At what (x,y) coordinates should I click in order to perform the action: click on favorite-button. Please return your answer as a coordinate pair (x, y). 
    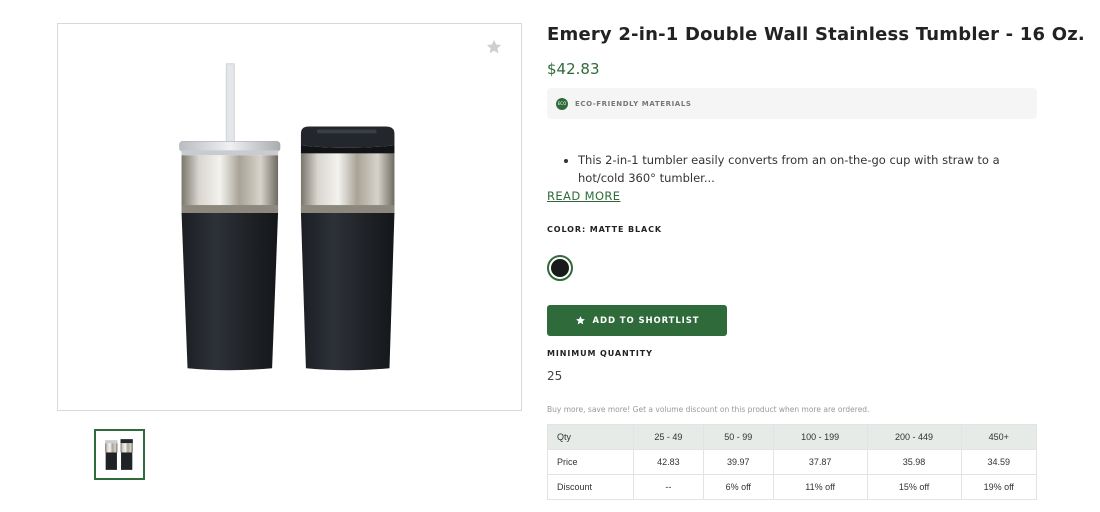
    Looking at the image, I should click on (494, 47).